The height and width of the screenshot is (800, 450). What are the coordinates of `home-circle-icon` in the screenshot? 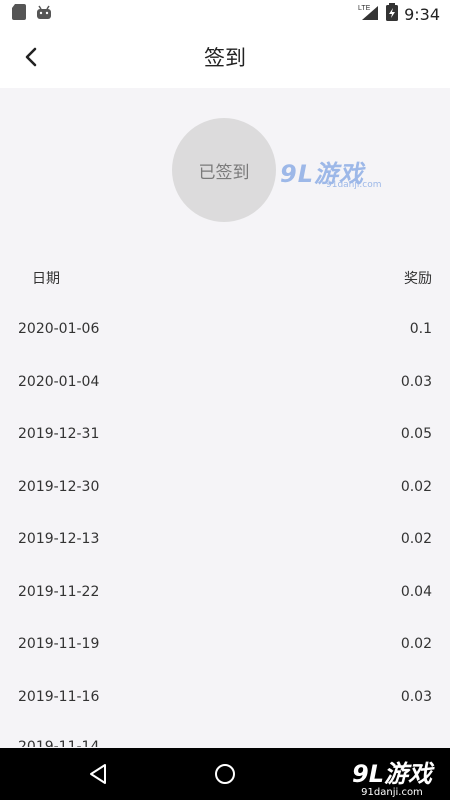 It's located at (225, 774).